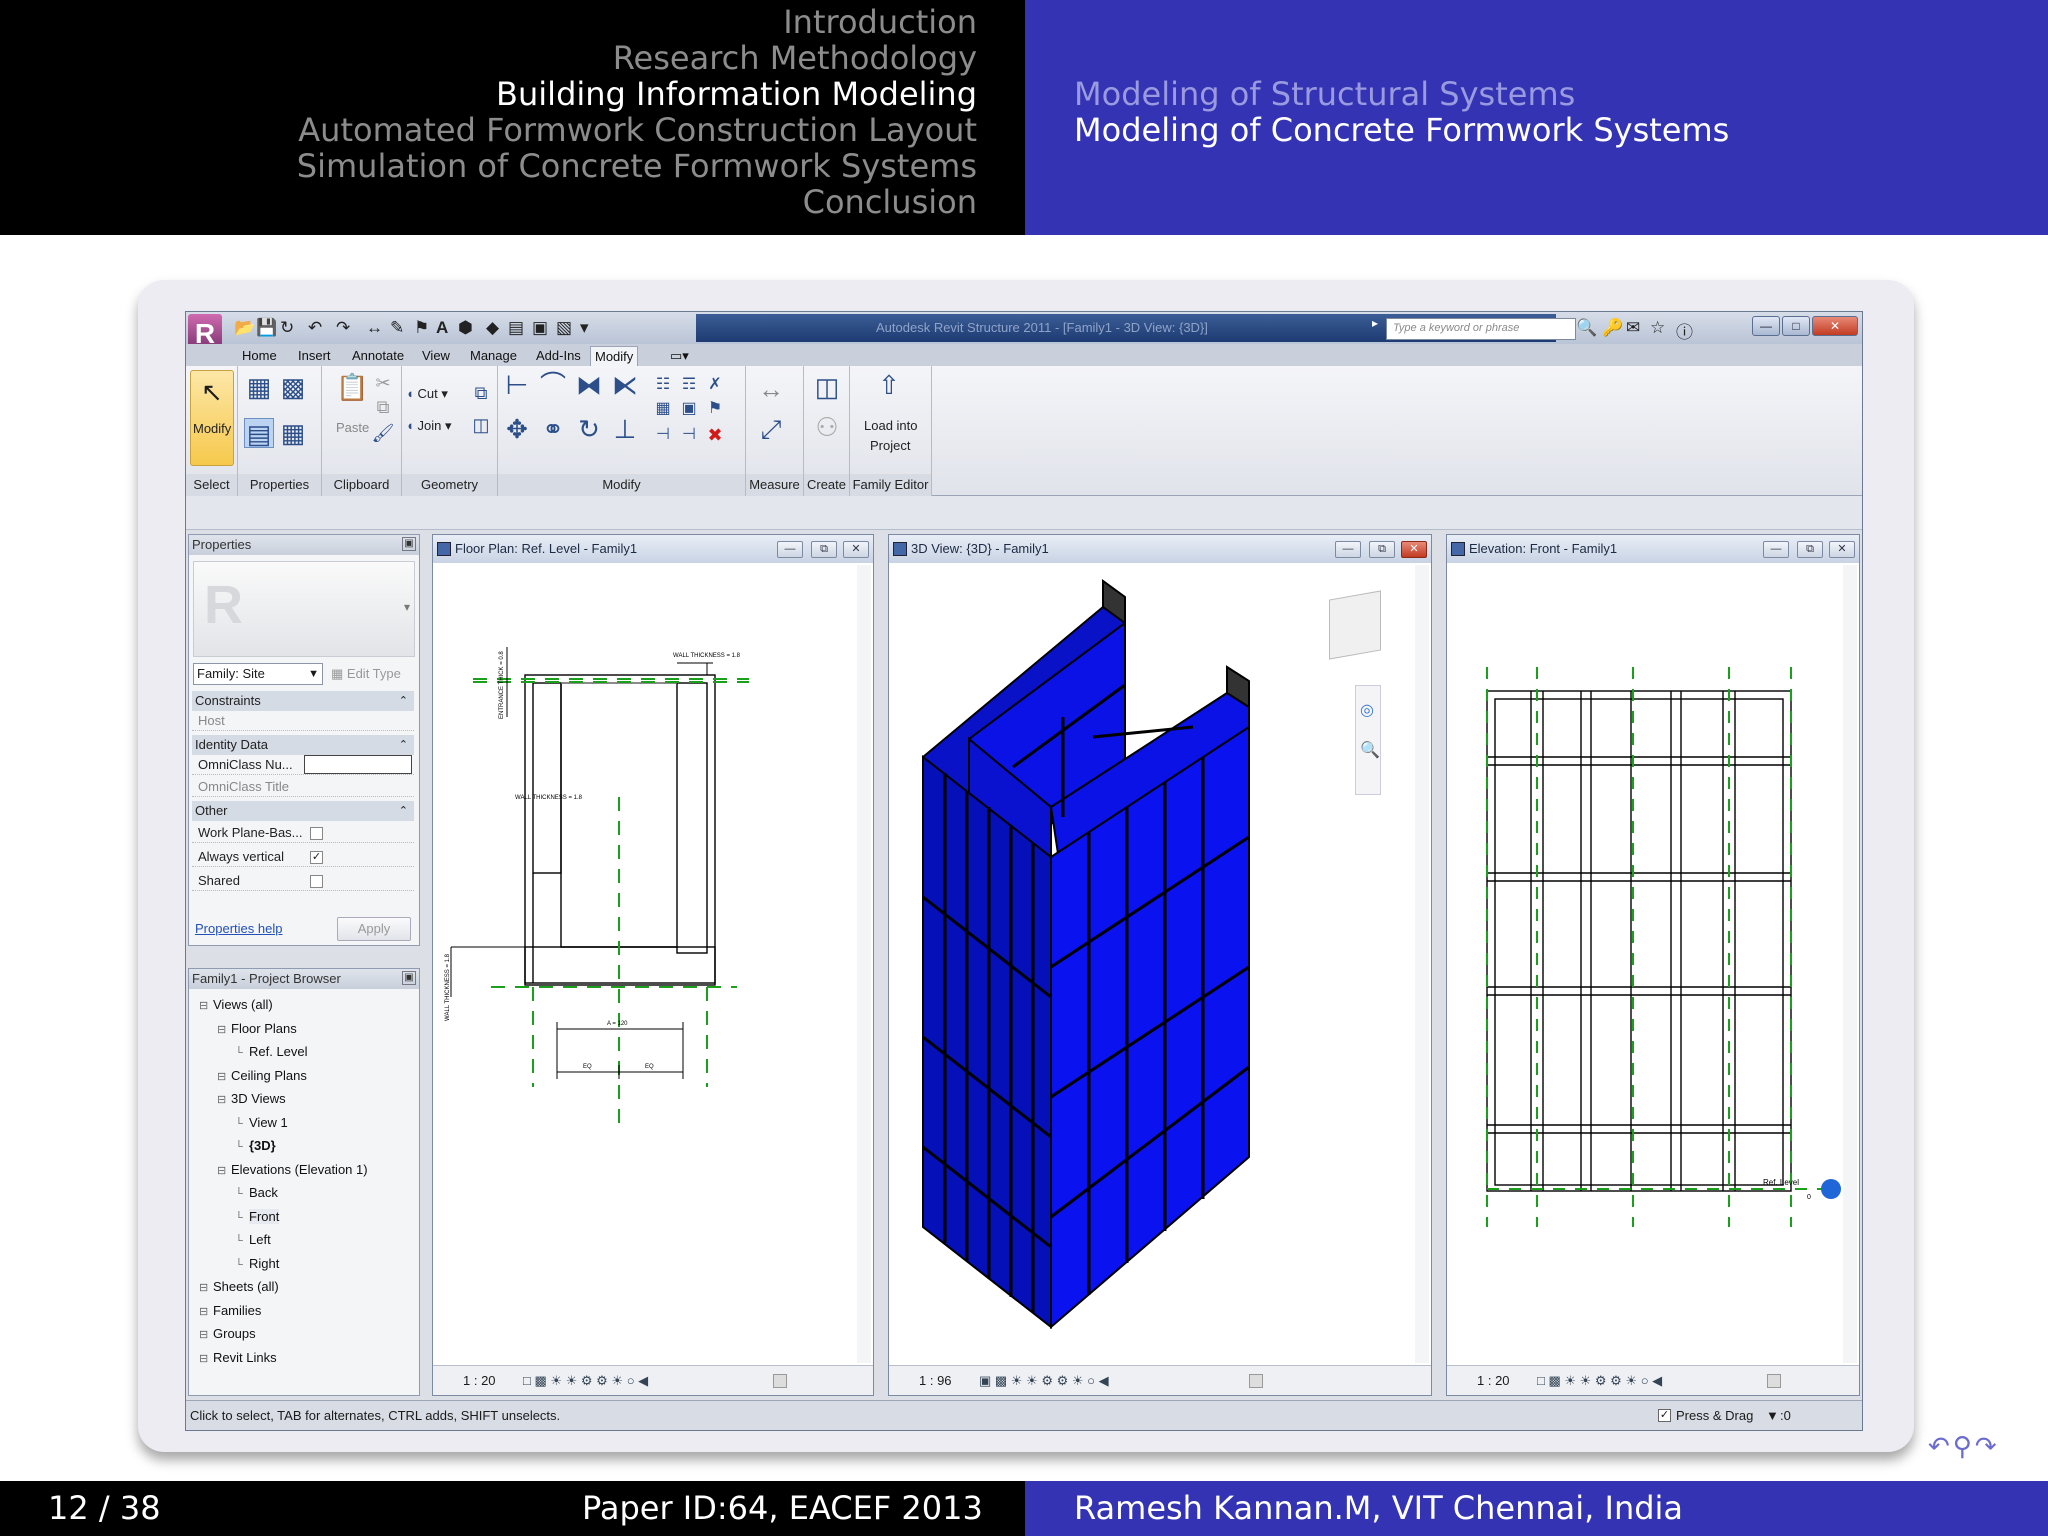 Image resolution: width=2048 pixels, height=1536 pixels. Describe the element at coordinates (465, 328) in the screenshot. I see `3d-view-icon: ⬢` at that location.